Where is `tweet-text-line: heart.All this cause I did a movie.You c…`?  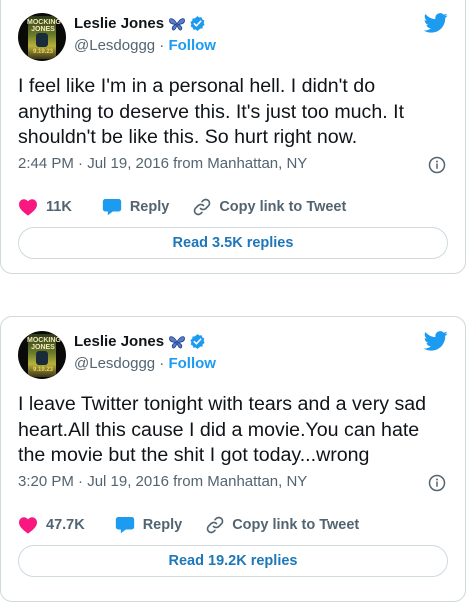 tweet-text-line: heart.All this cause I did a movie.You c… is located at coordinates (219, 429).